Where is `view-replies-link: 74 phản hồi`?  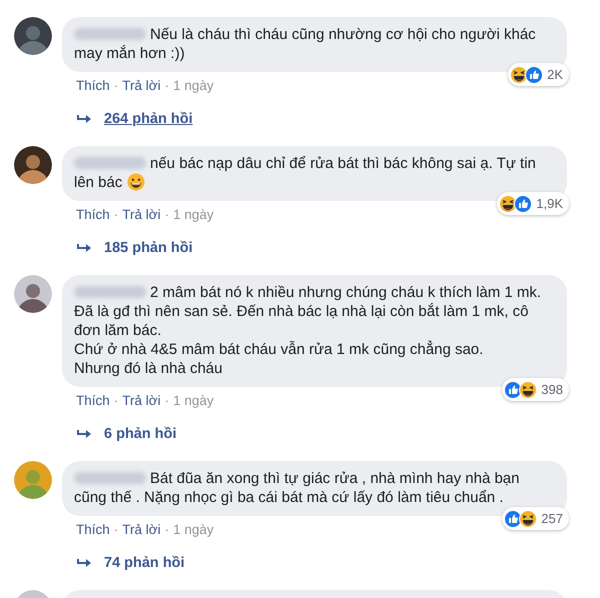 view-replies-link: 74 phản hồi is located at coordinates (144, 564).